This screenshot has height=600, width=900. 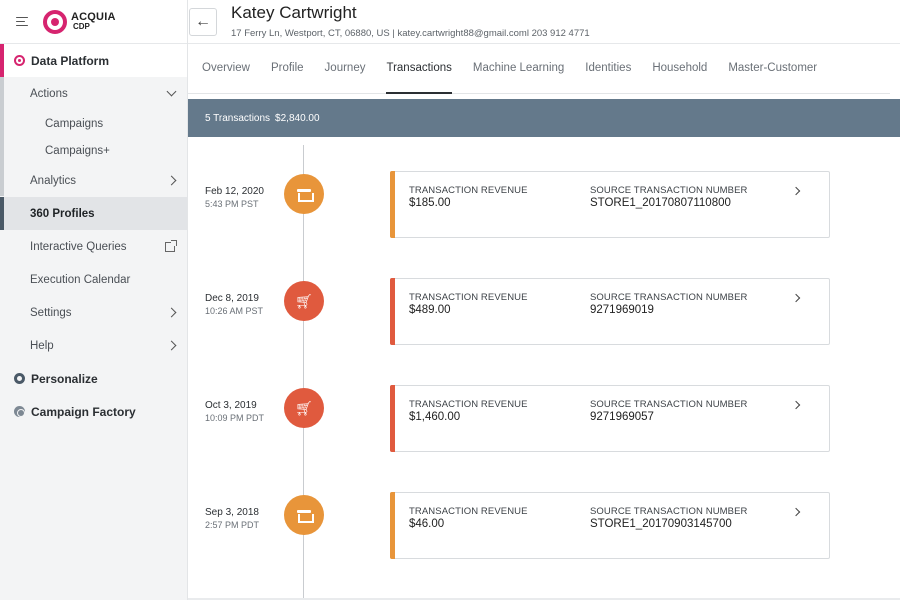 What do you see at coordinates (51, 312) in the screenshot?
I see `nav-settings-label: Settings` at bounding box center [51, 312].